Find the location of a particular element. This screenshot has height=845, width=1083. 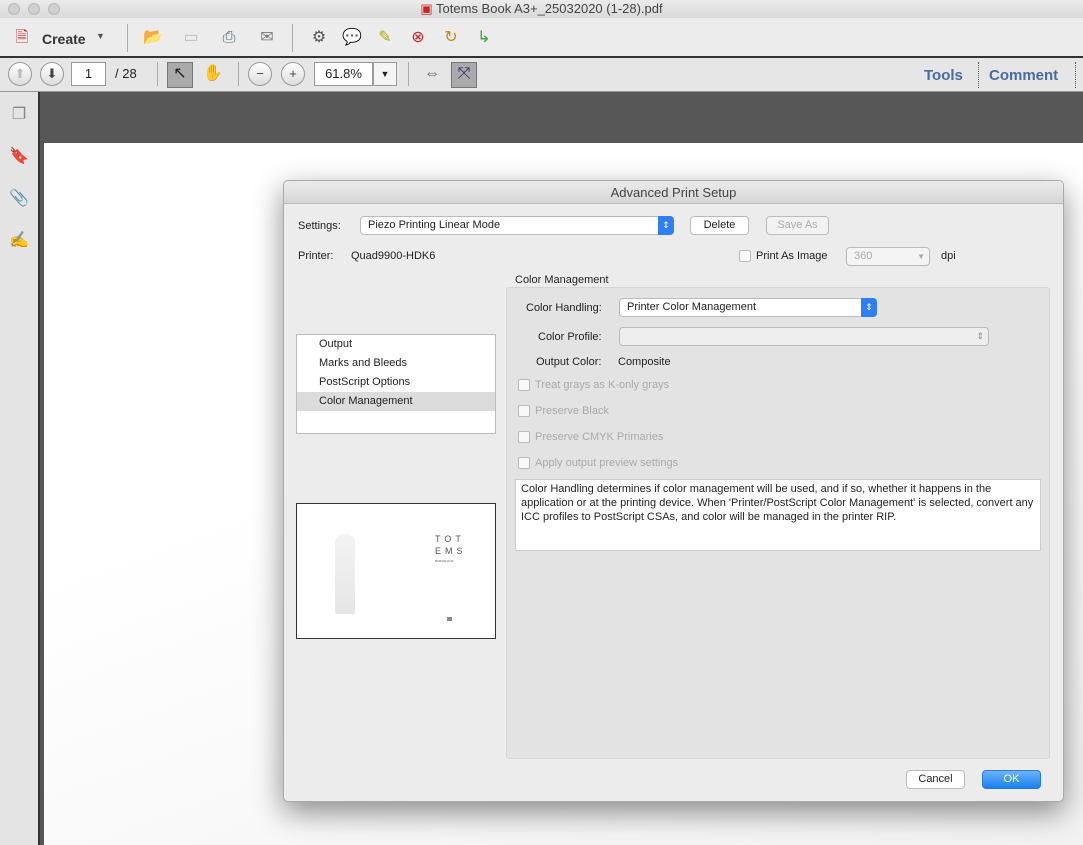

save-as-button: Save As is located at coordinates (797, 225).